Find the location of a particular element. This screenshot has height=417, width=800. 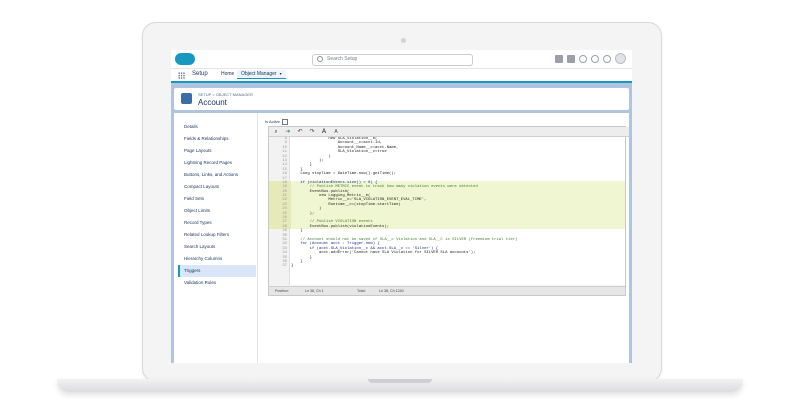

sidebar-divider is located at coordinates (257, 238).